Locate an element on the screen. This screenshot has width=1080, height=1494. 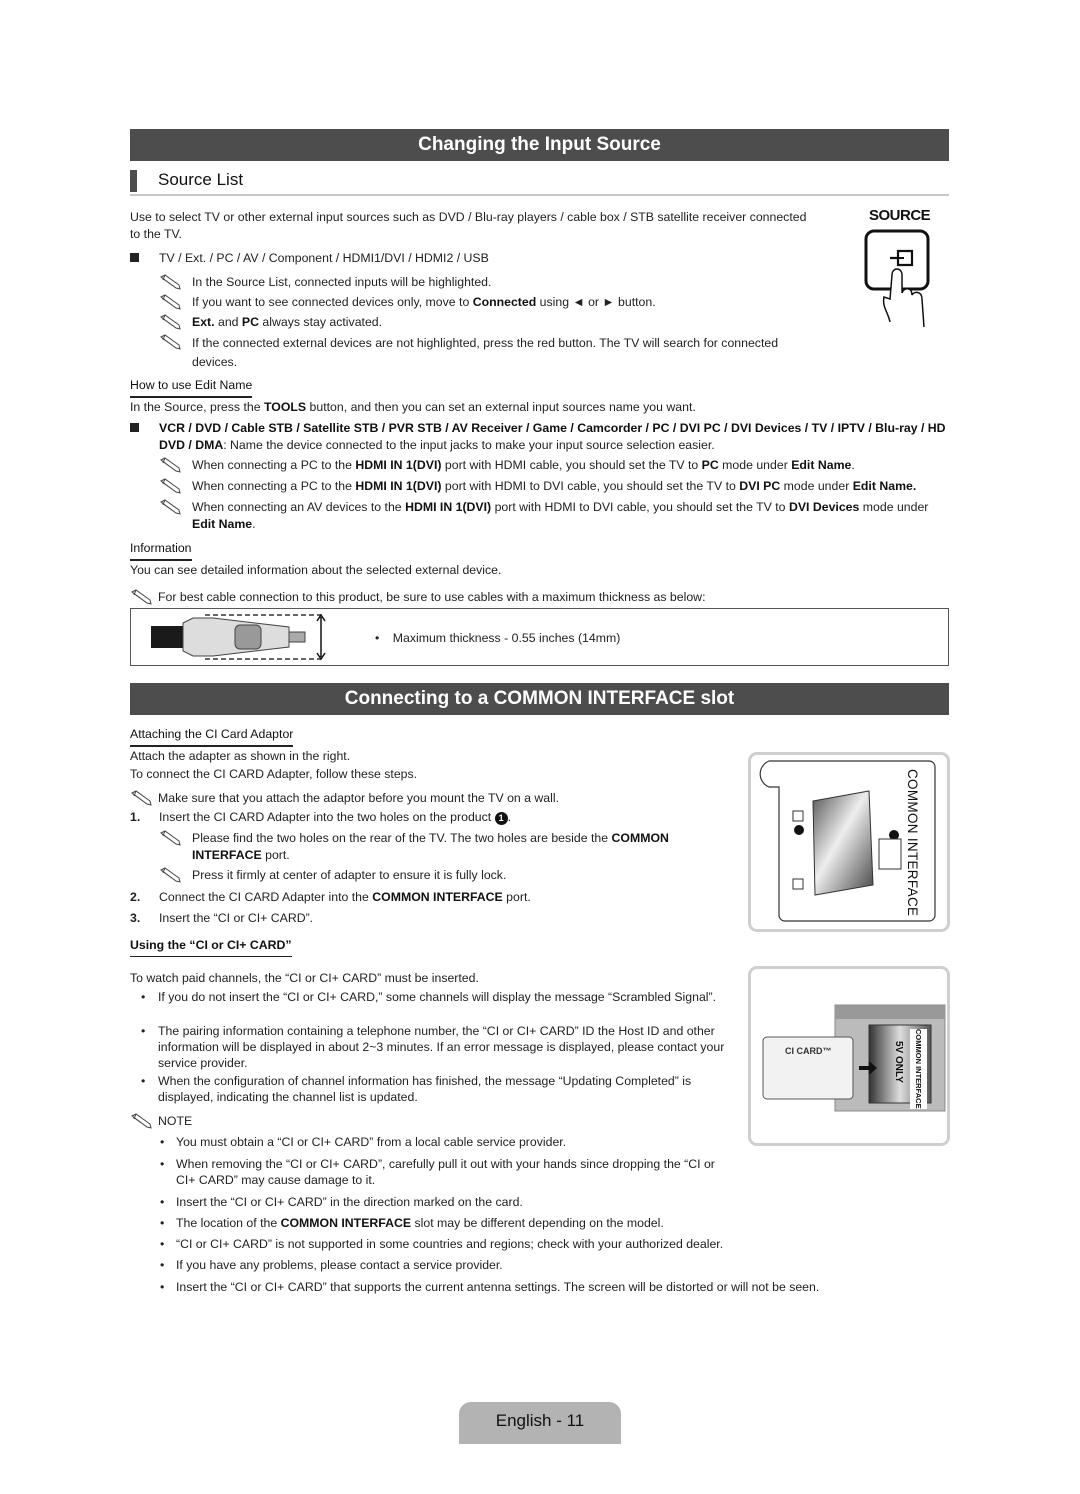
cable-thickness-box: • Maximum thickness - 0.55 inches (14mm) is located at coordinates (539, 637).